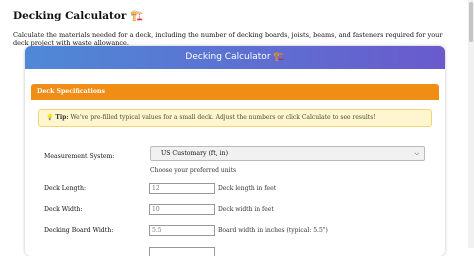 The height and width of the screenshot is (256, 474). Describe the element at coordinates (273, 230) in the screenshot. I see `board-width-unit: Board width in inches (typical: 5.5")` at that location.